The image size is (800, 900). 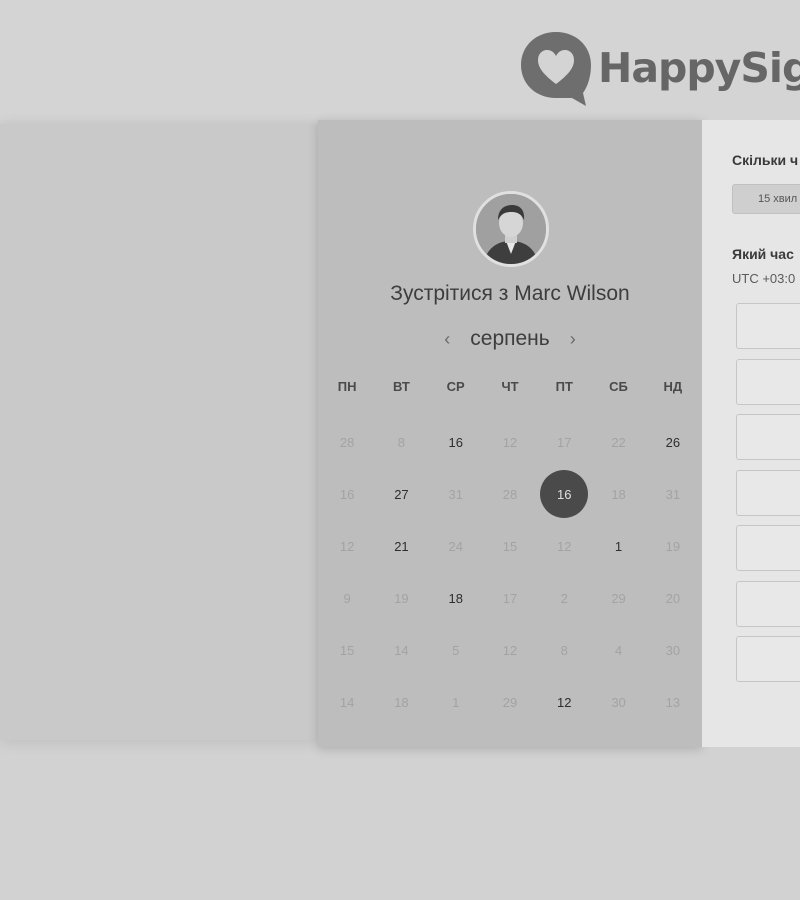 I want to click on calendar-day: 22, so click(x=618, y=442).